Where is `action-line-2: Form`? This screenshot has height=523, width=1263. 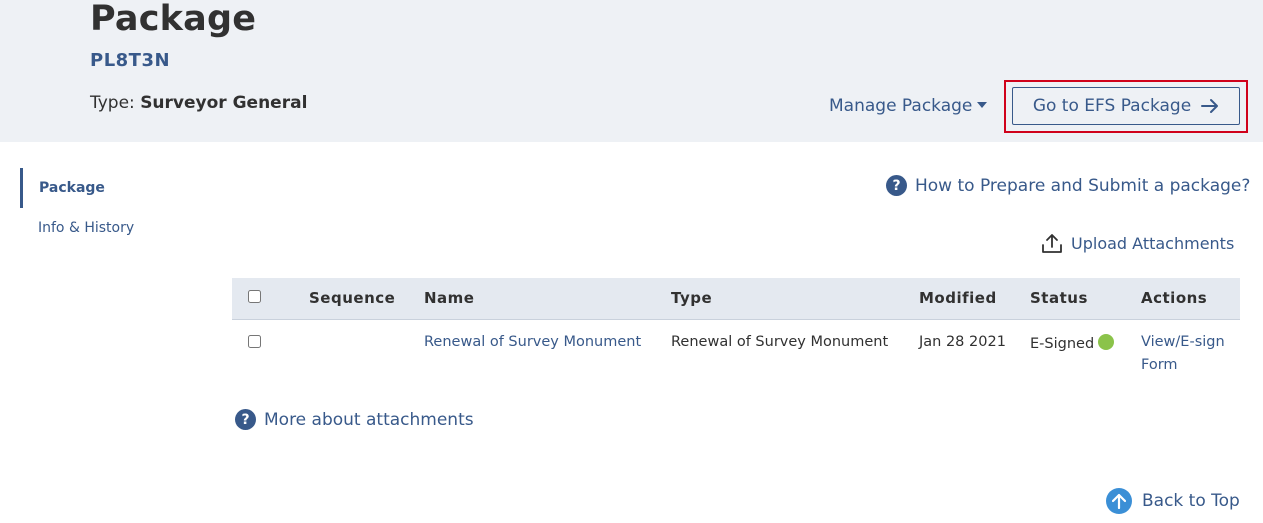
action-line-2: Form is located at coordinates (1159, 364).